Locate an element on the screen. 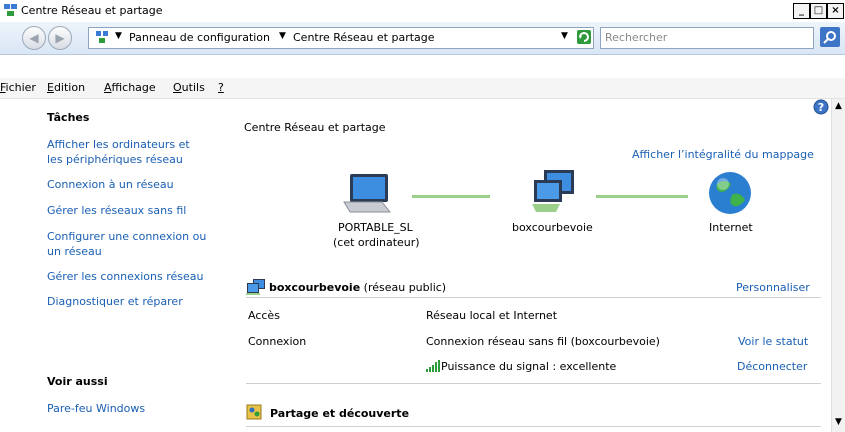 The height and width of the screenshot is (432, 845). computer-sub: (cet ordinateur) is located at coordinates (376, 242).